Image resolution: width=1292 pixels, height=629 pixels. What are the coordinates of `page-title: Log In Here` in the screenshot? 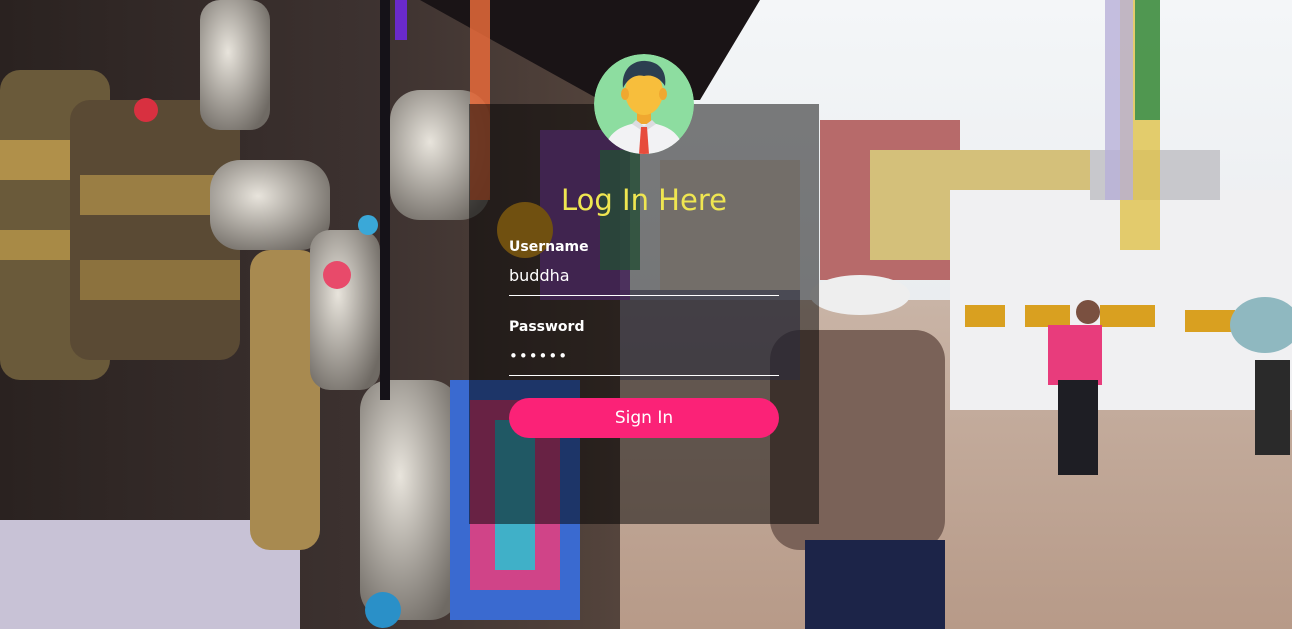 It's located at (644, 200).